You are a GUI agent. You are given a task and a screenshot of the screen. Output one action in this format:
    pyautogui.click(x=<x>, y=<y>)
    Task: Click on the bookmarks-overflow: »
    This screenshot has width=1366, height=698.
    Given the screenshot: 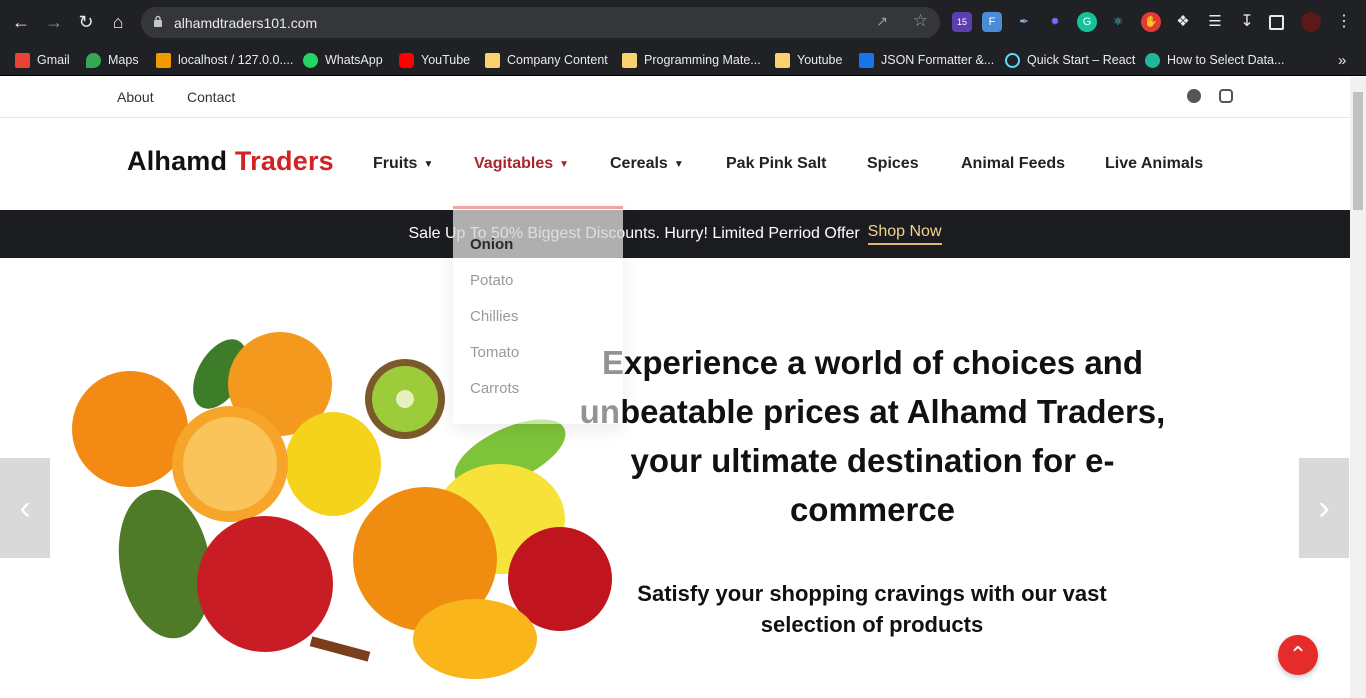 What is the action you would take?
    pyautogui.click(x=1342, y=60)
    